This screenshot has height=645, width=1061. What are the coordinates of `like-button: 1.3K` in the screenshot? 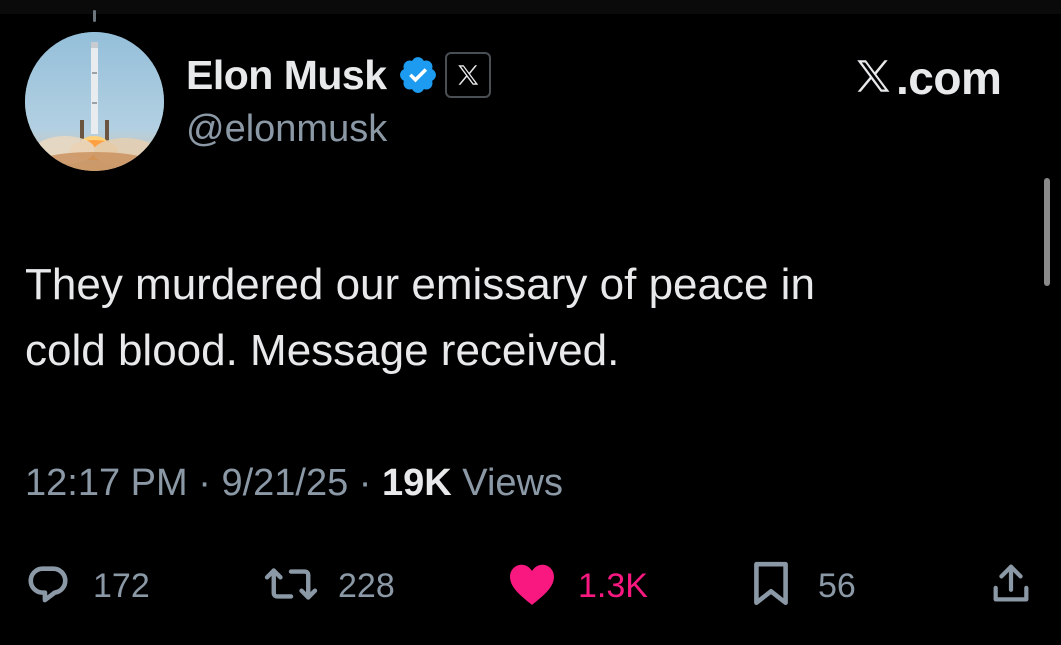 It's located at (577, 586).